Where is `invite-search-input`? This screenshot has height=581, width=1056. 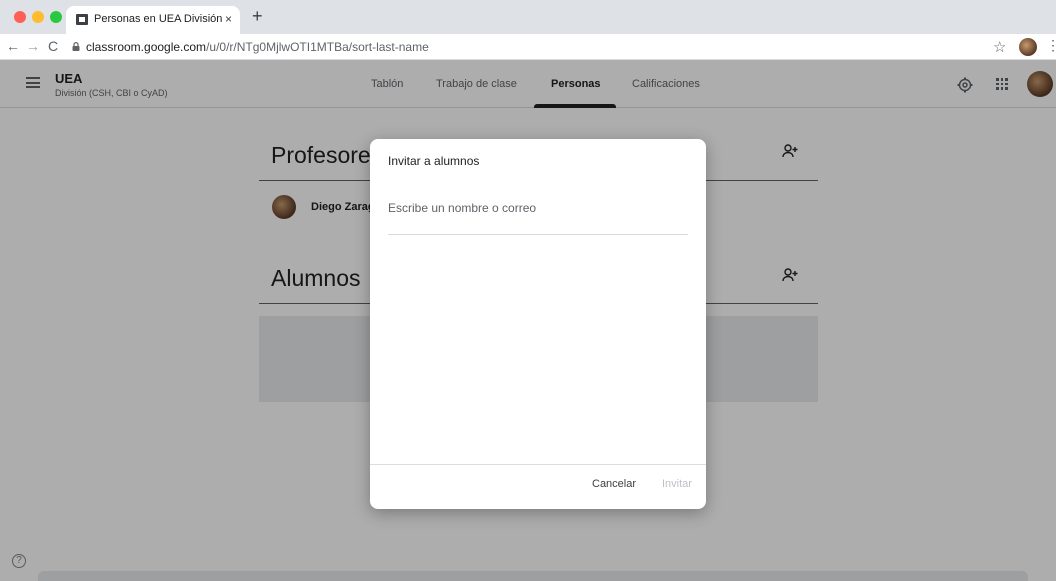
invite-search-input is located at coordinates (538, 215).